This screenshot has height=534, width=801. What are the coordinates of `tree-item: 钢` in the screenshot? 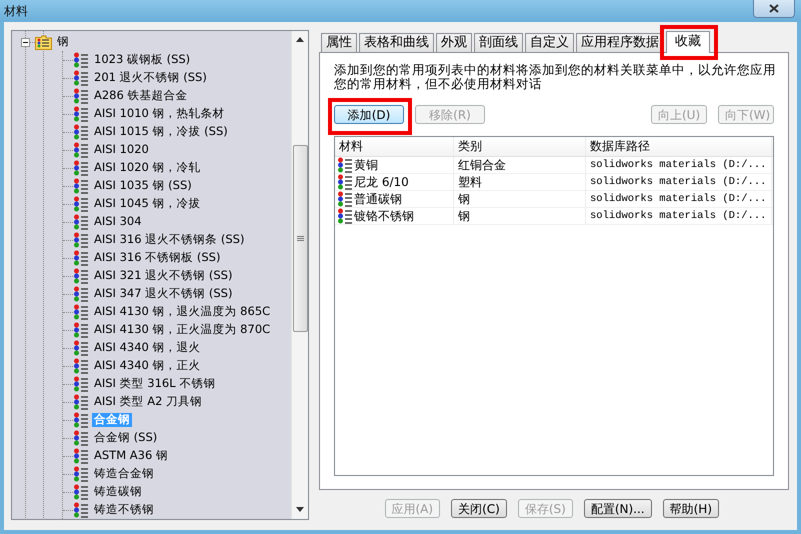 It's located at (63, 42).